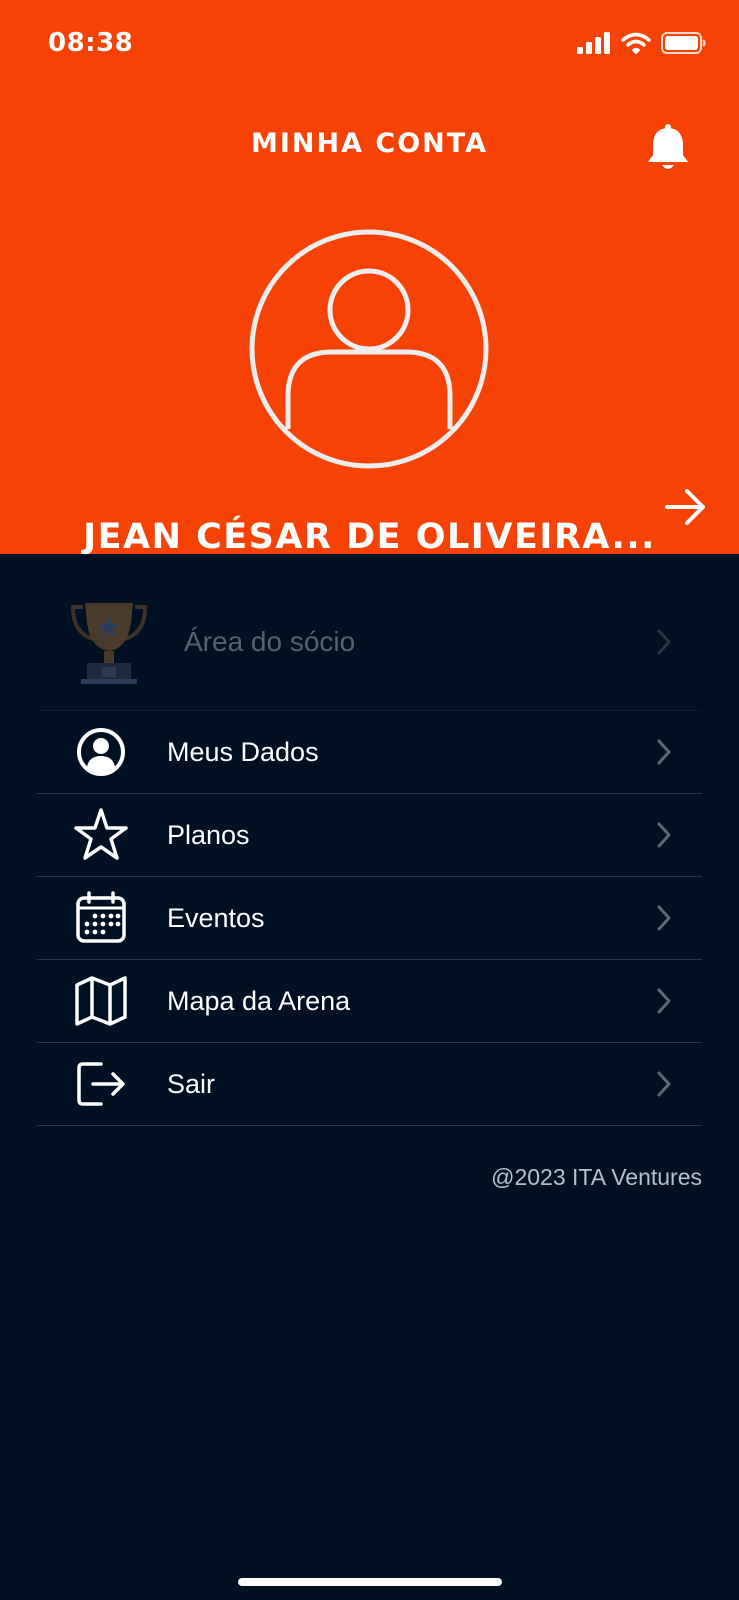 The width and height of the screenshot is (739, 1600). What do you see at coordinates (101, 1001) in the screenshot?
I see `map-icon` at bounding box center [101, 1001].